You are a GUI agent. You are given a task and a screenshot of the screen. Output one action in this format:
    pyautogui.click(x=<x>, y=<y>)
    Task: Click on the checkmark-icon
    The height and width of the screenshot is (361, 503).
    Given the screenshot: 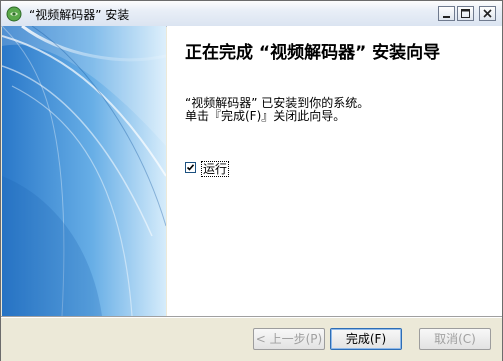 What is the action you would take?
    pyautogui.click(x=190, y=167)
    